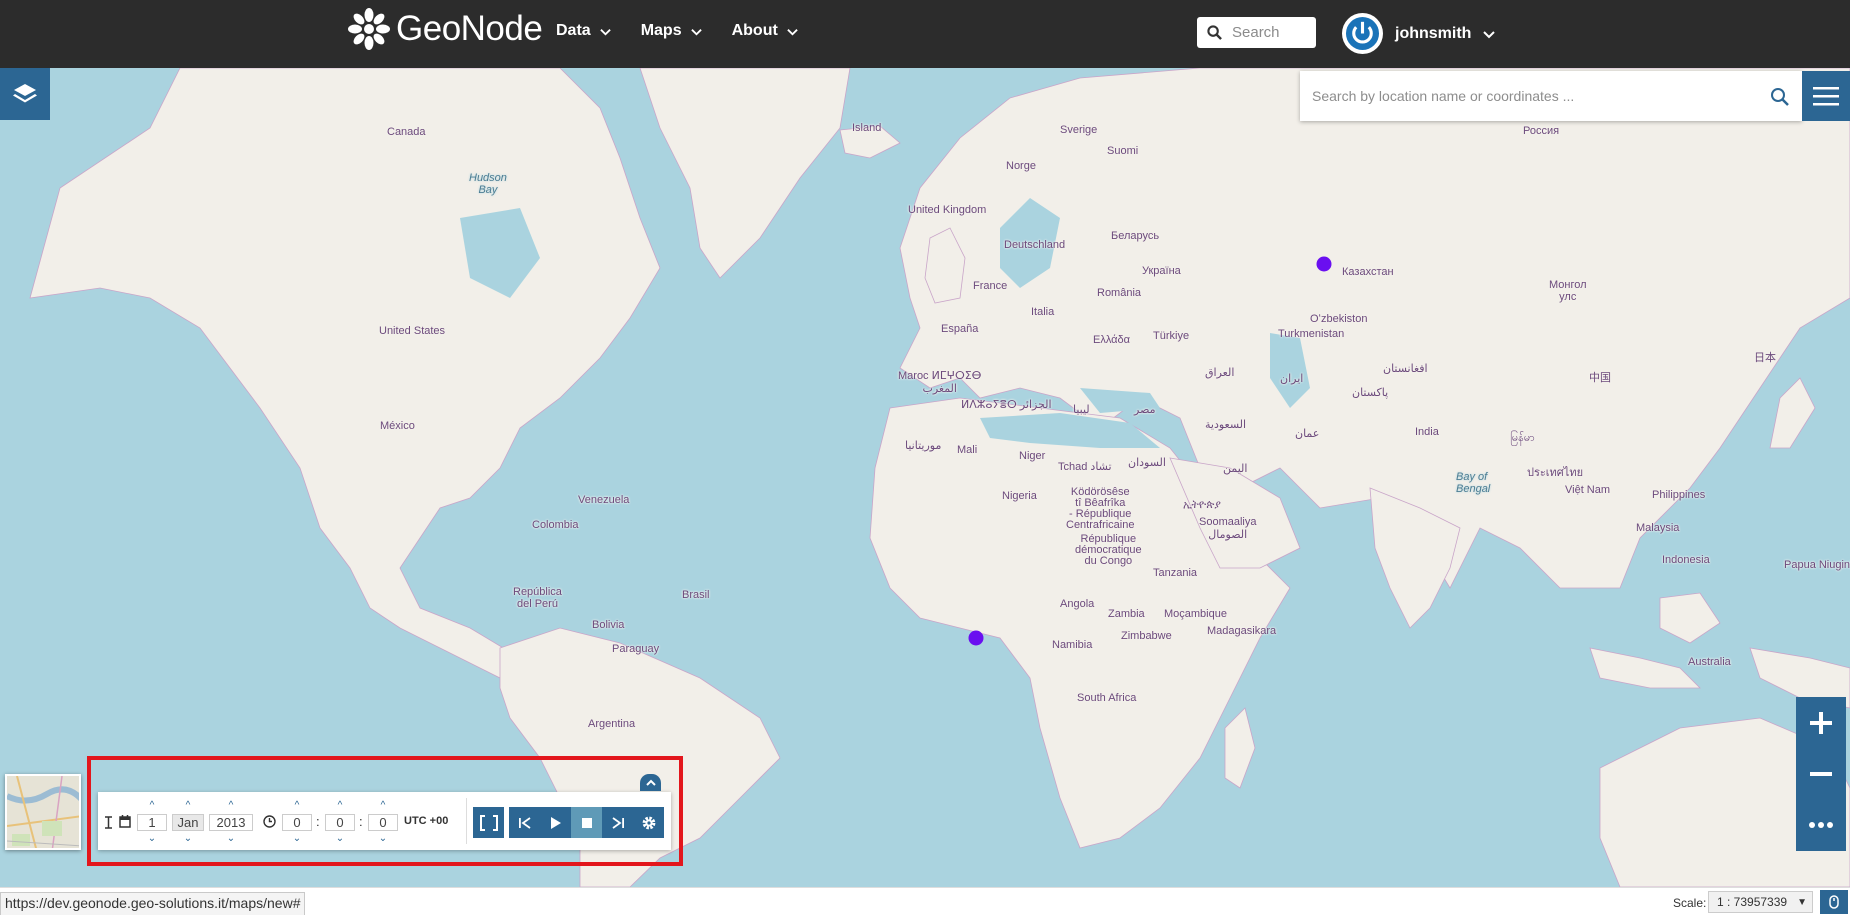 This screenshot has width=1850, height=915. What do you see at coordinates (1362, 33) in the screenshot?
I see `avatar` at bounding box center [1362, 33].